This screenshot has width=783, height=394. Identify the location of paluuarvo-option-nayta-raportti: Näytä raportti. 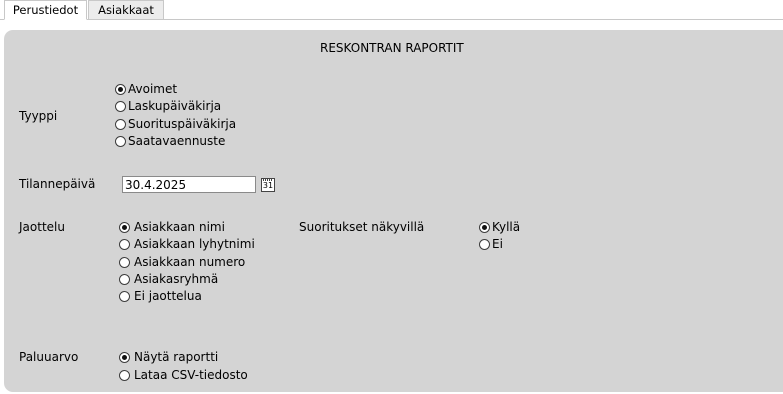
(168, 357).